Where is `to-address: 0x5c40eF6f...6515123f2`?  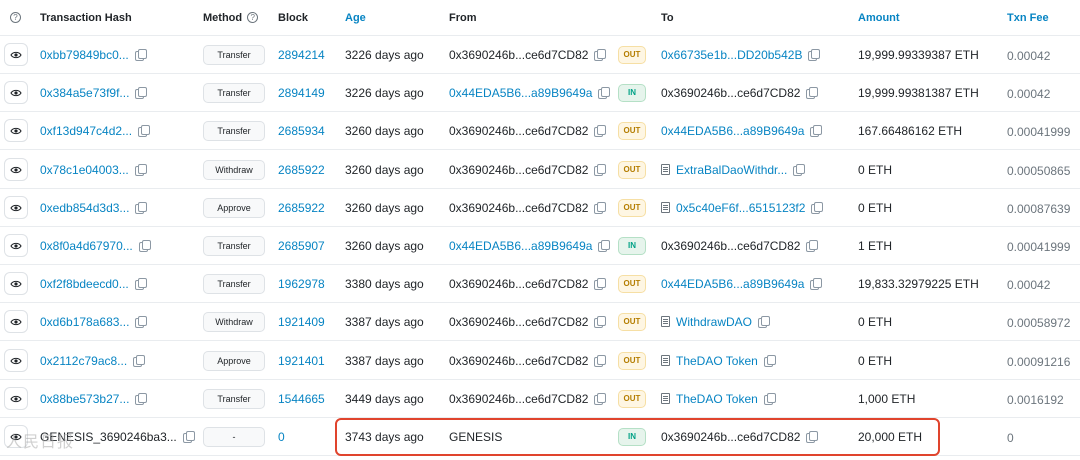
to-address: 0x5c40eF6f...6515123f2 is located at coordinates (742, 208).